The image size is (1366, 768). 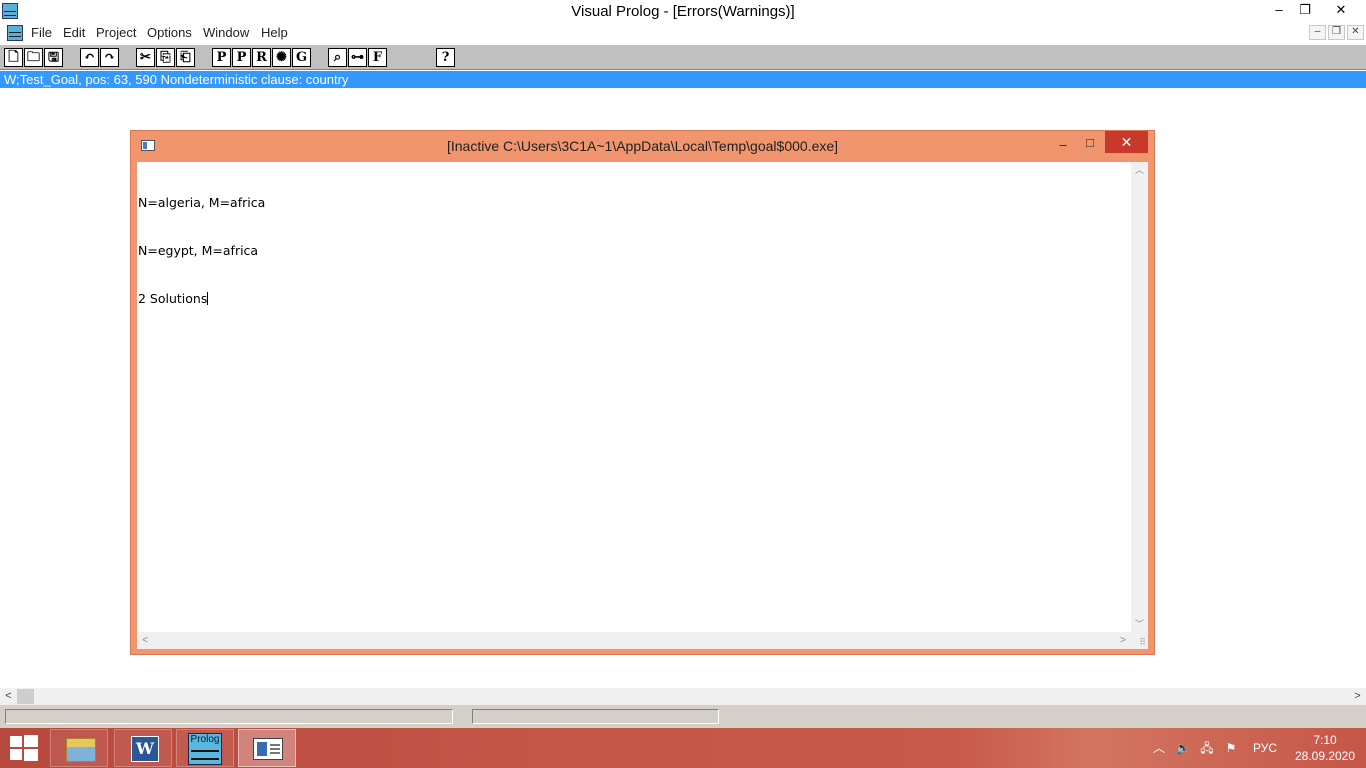 What do you see at coordinates (1126, 142) in the screenshot?
I see `console-close-button: ✕` at bounding box center [1126, 142].